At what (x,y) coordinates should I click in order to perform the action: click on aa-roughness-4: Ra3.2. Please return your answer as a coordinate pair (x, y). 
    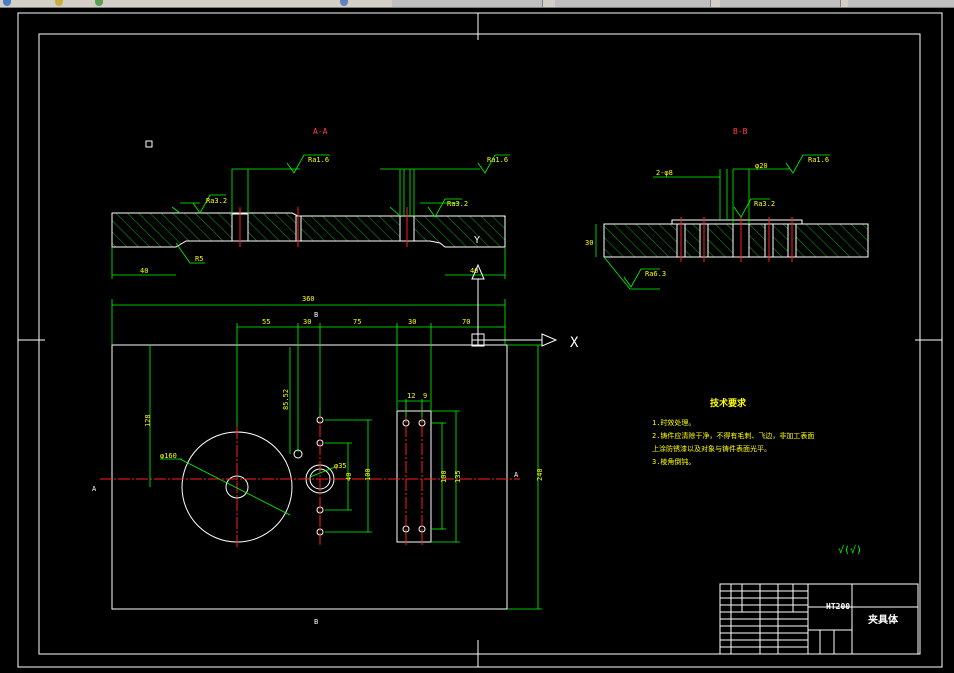
    Looking at the image, I should click on (457, 204).